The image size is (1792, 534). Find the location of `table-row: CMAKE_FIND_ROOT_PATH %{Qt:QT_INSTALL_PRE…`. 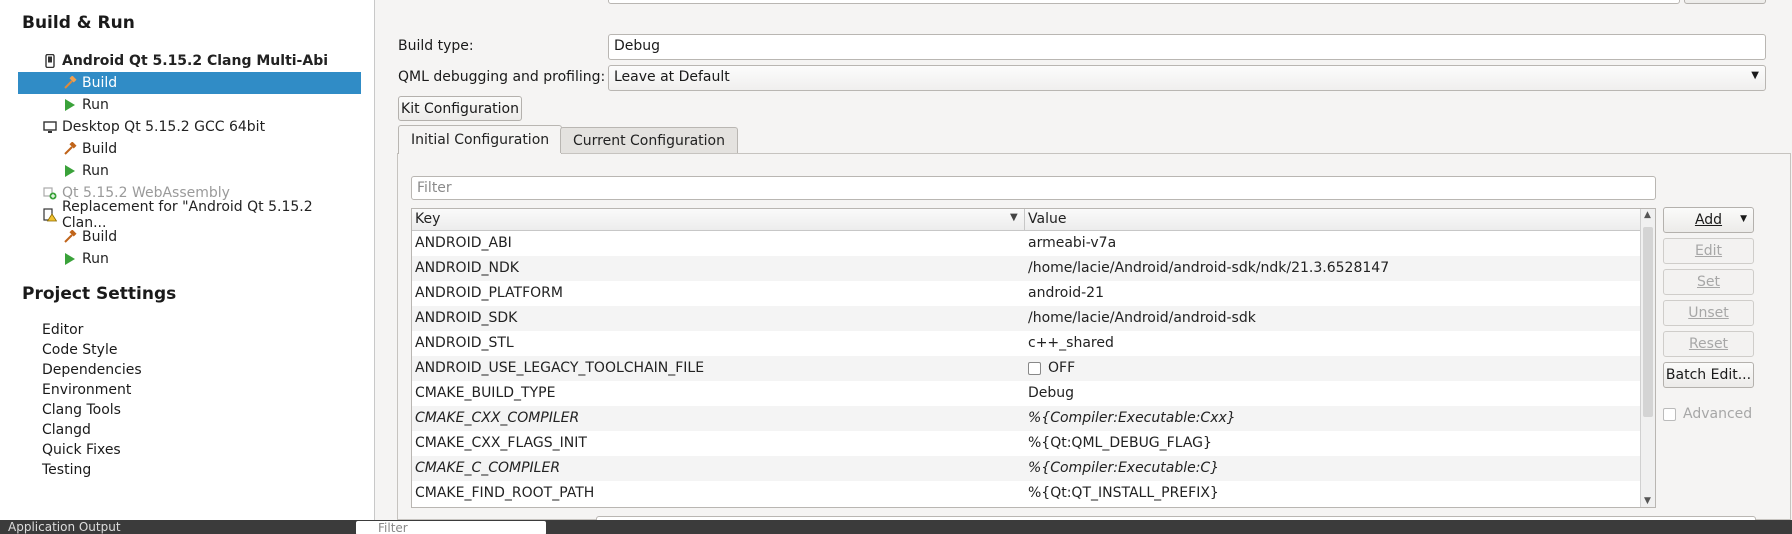

table-row: CMAKE_FIND_ROOT_PATH %{Qt:QT_INSTALL_PRE… is located at coordinates (1026, 493).